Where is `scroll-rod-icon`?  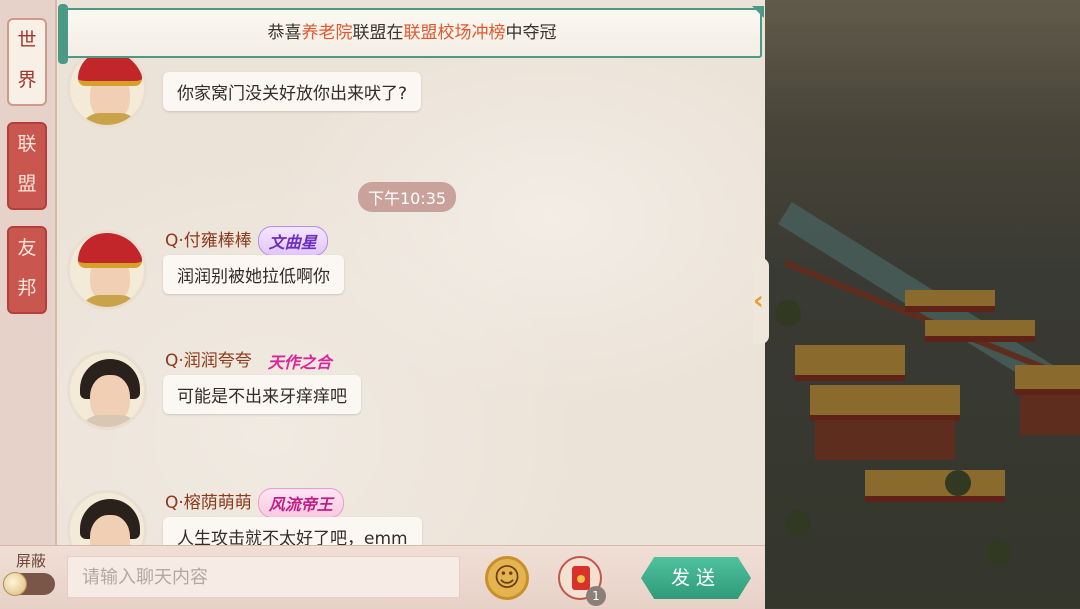 scroll-rod-icon is located at coordinates (63, 34).